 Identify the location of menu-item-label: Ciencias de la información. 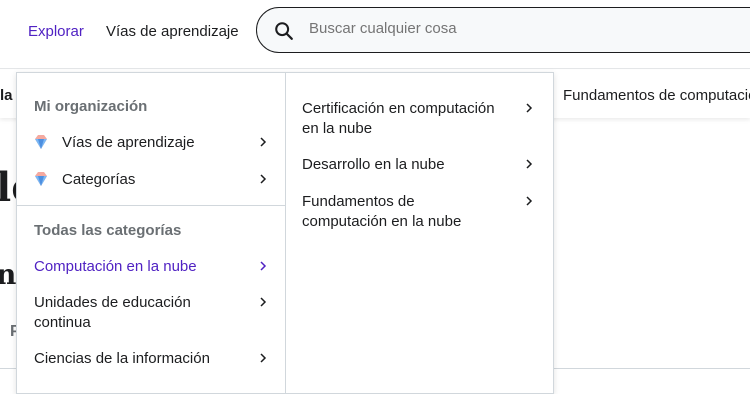
(122, 358).